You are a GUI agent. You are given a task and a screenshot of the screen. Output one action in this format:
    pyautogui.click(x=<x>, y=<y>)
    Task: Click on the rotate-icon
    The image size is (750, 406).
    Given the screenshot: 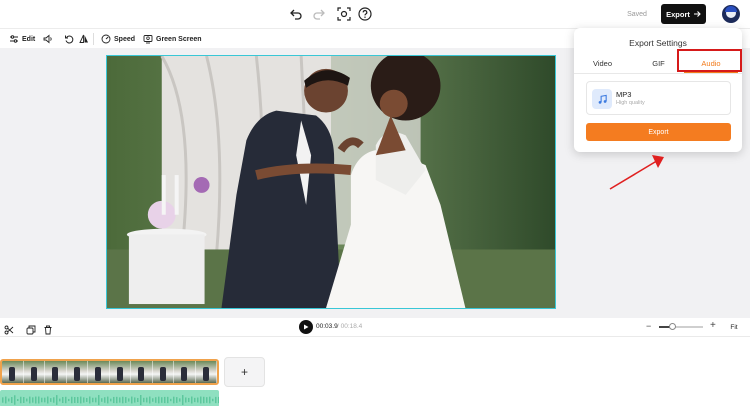 What is the action you would take?
    pyautogui.click(x=69, y=39)
    